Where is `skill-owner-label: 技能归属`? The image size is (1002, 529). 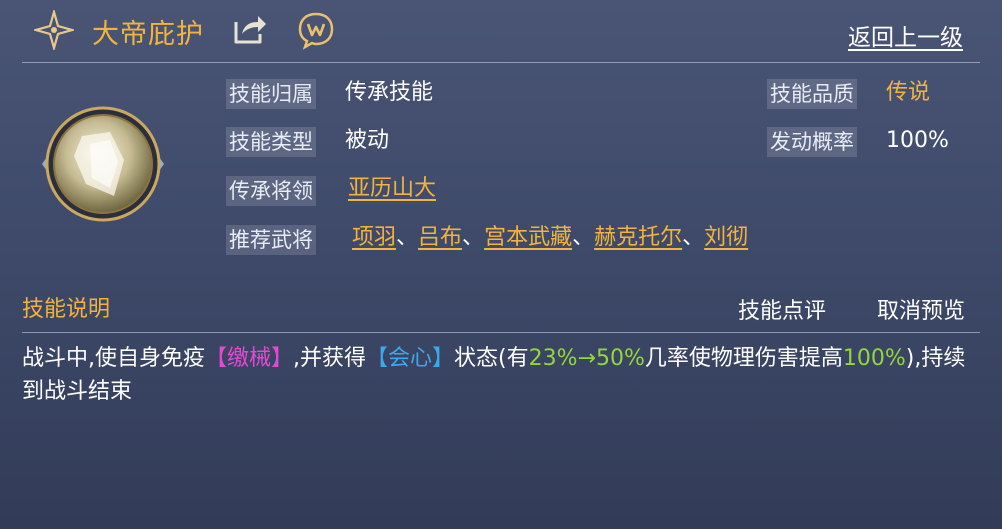
skill-owner-label: 技能归属 is located at coordinates (271, 94).